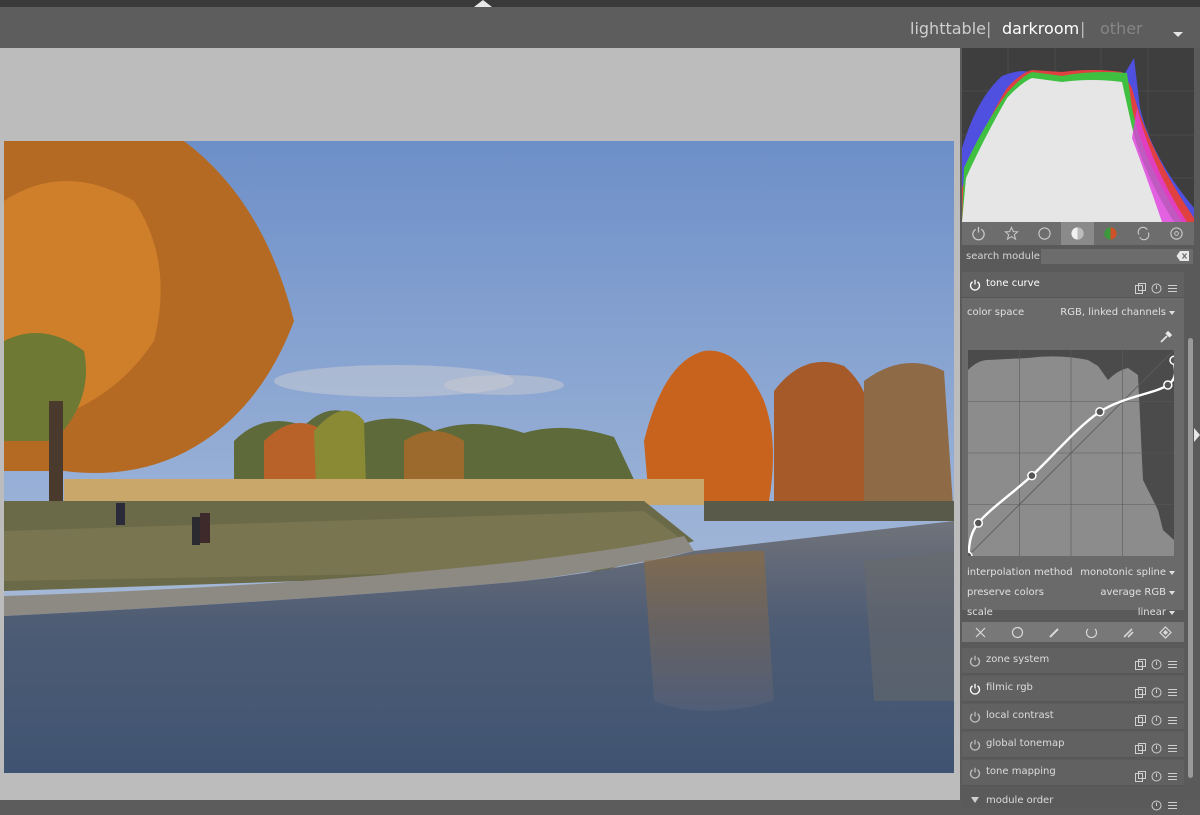 The width and height of the screenshot is (1200, 815). I want to click on group-tab-tone, so click(1077, 233).